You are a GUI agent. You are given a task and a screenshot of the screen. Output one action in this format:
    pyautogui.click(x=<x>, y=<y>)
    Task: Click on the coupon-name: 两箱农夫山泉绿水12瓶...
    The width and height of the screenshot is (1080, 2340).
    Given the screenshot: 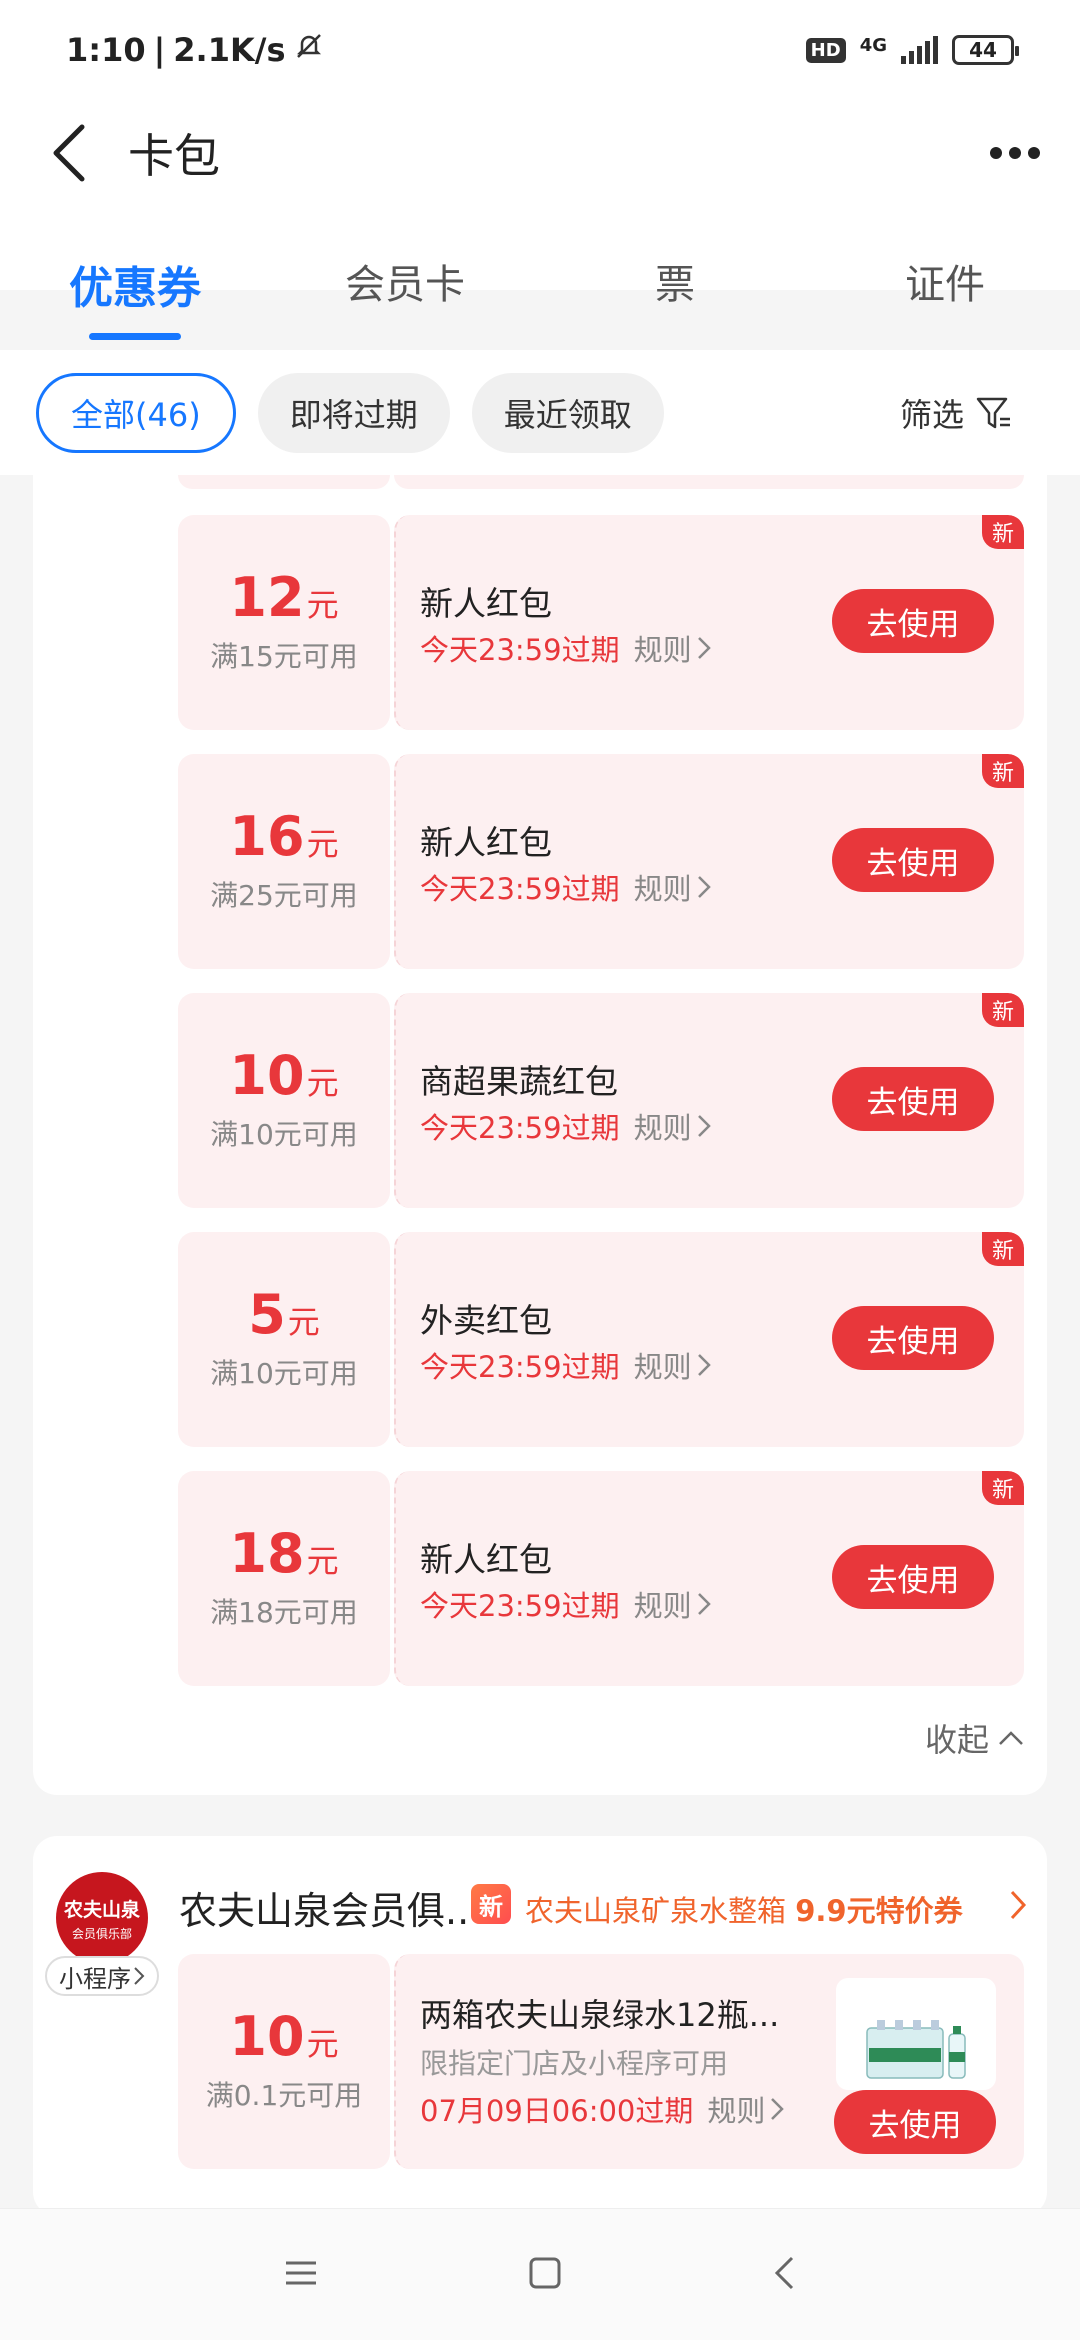 What is the action you would take?
    pyautogui.click(x=600, y=2015)
    